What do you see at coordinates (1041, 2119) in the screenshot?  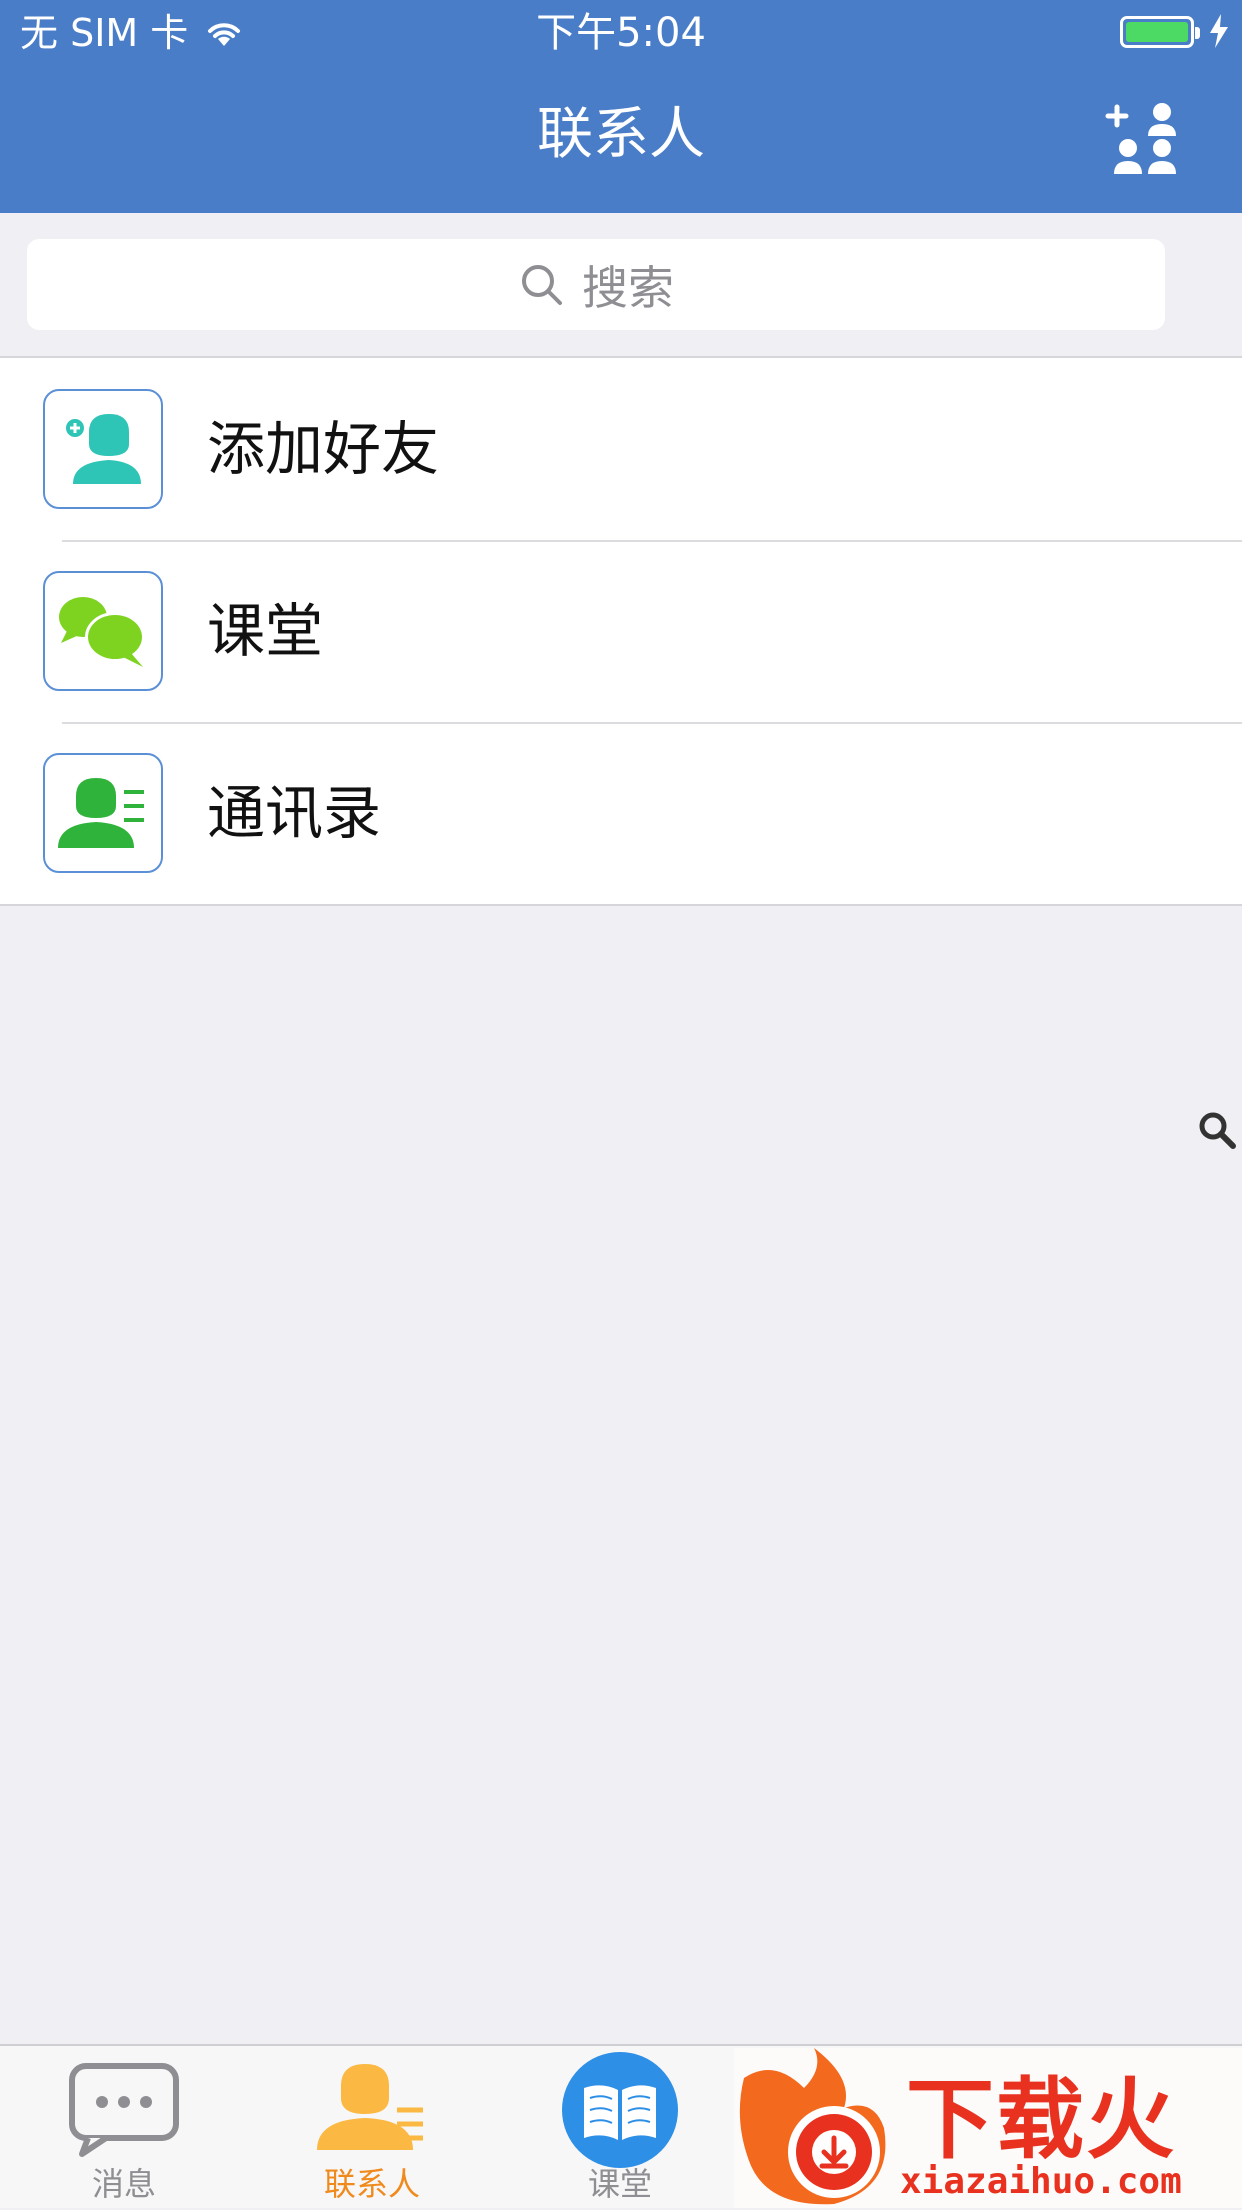 I see `watermark-brand: 下载火` at bounding box center [1041, 2119].